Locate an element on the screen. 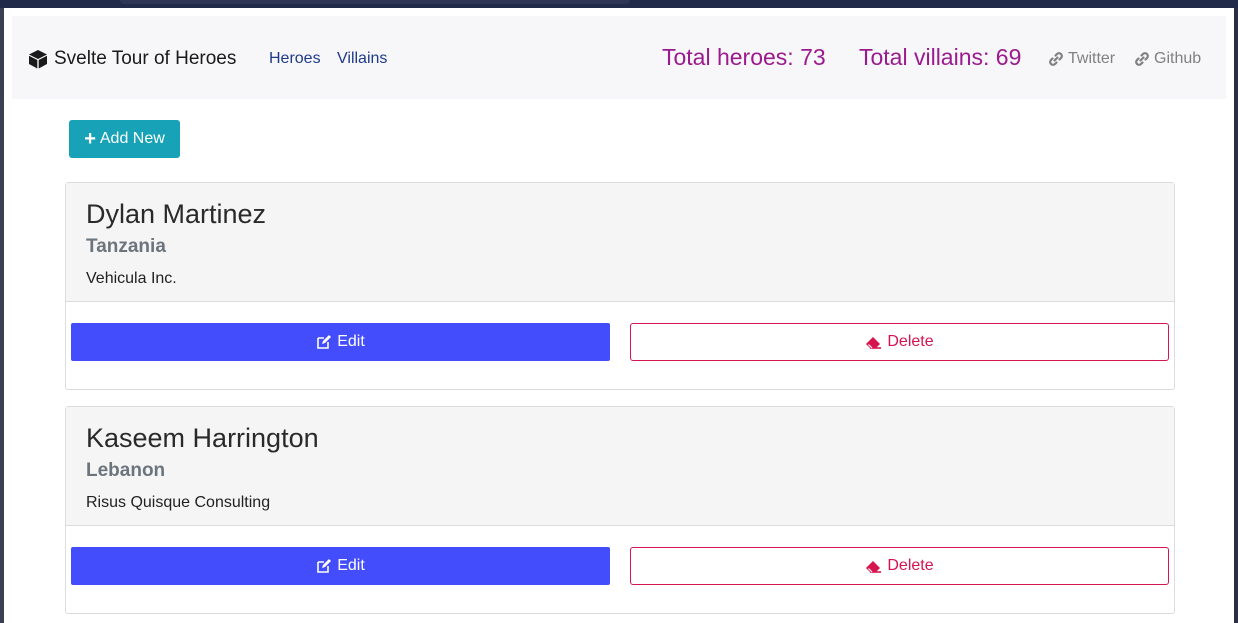  github-link: Github is located at coordinates (1167, 59).